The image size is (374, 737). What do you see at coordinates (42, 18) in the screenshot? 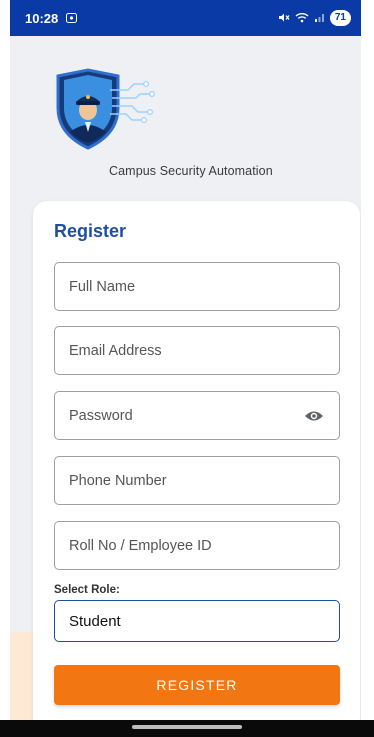
I see `status-time: 10:28` at bounding box center [42, 18].